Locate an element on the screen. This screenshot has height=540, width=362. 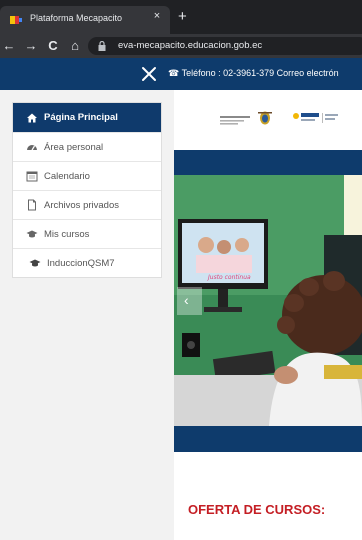
browser-tabstrip: Plataforma Mecapacito × + is located at coordinates (181, 17).